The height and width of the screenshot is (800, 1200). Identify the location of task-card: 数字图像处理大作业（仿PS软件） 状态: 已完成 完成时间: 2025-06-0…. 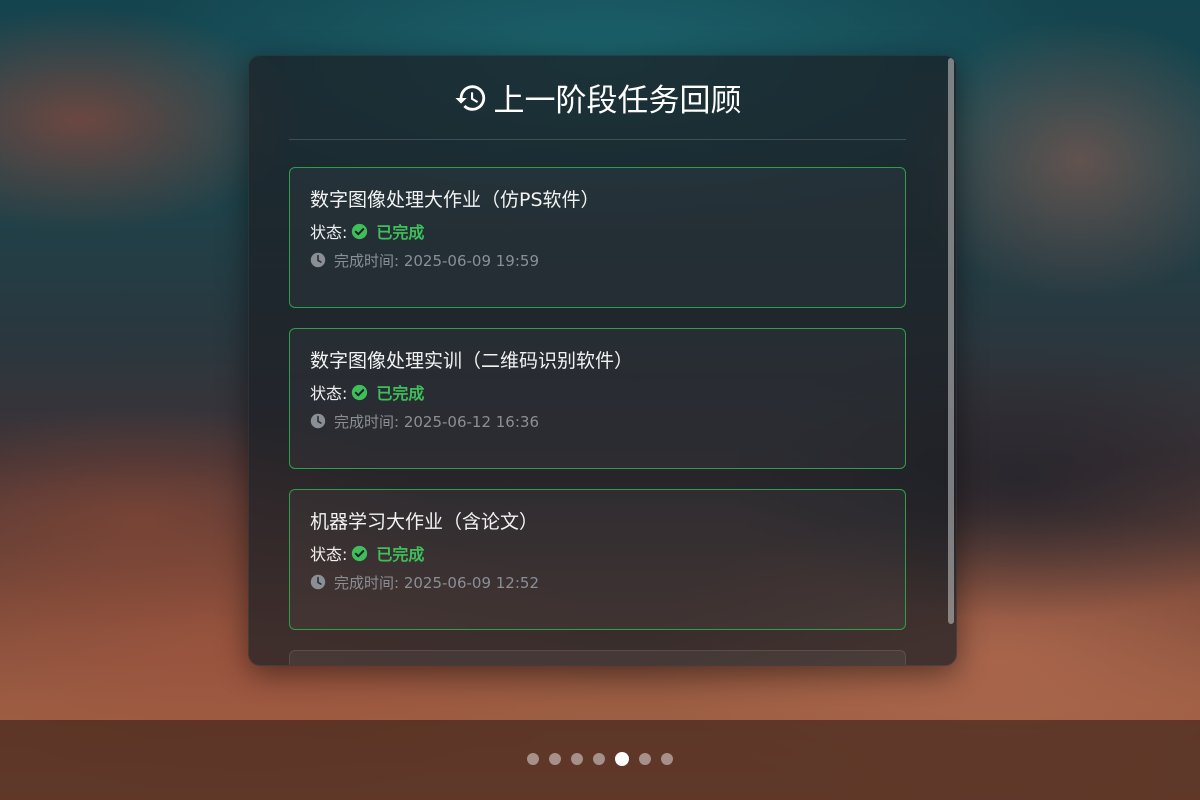
(597, 237).